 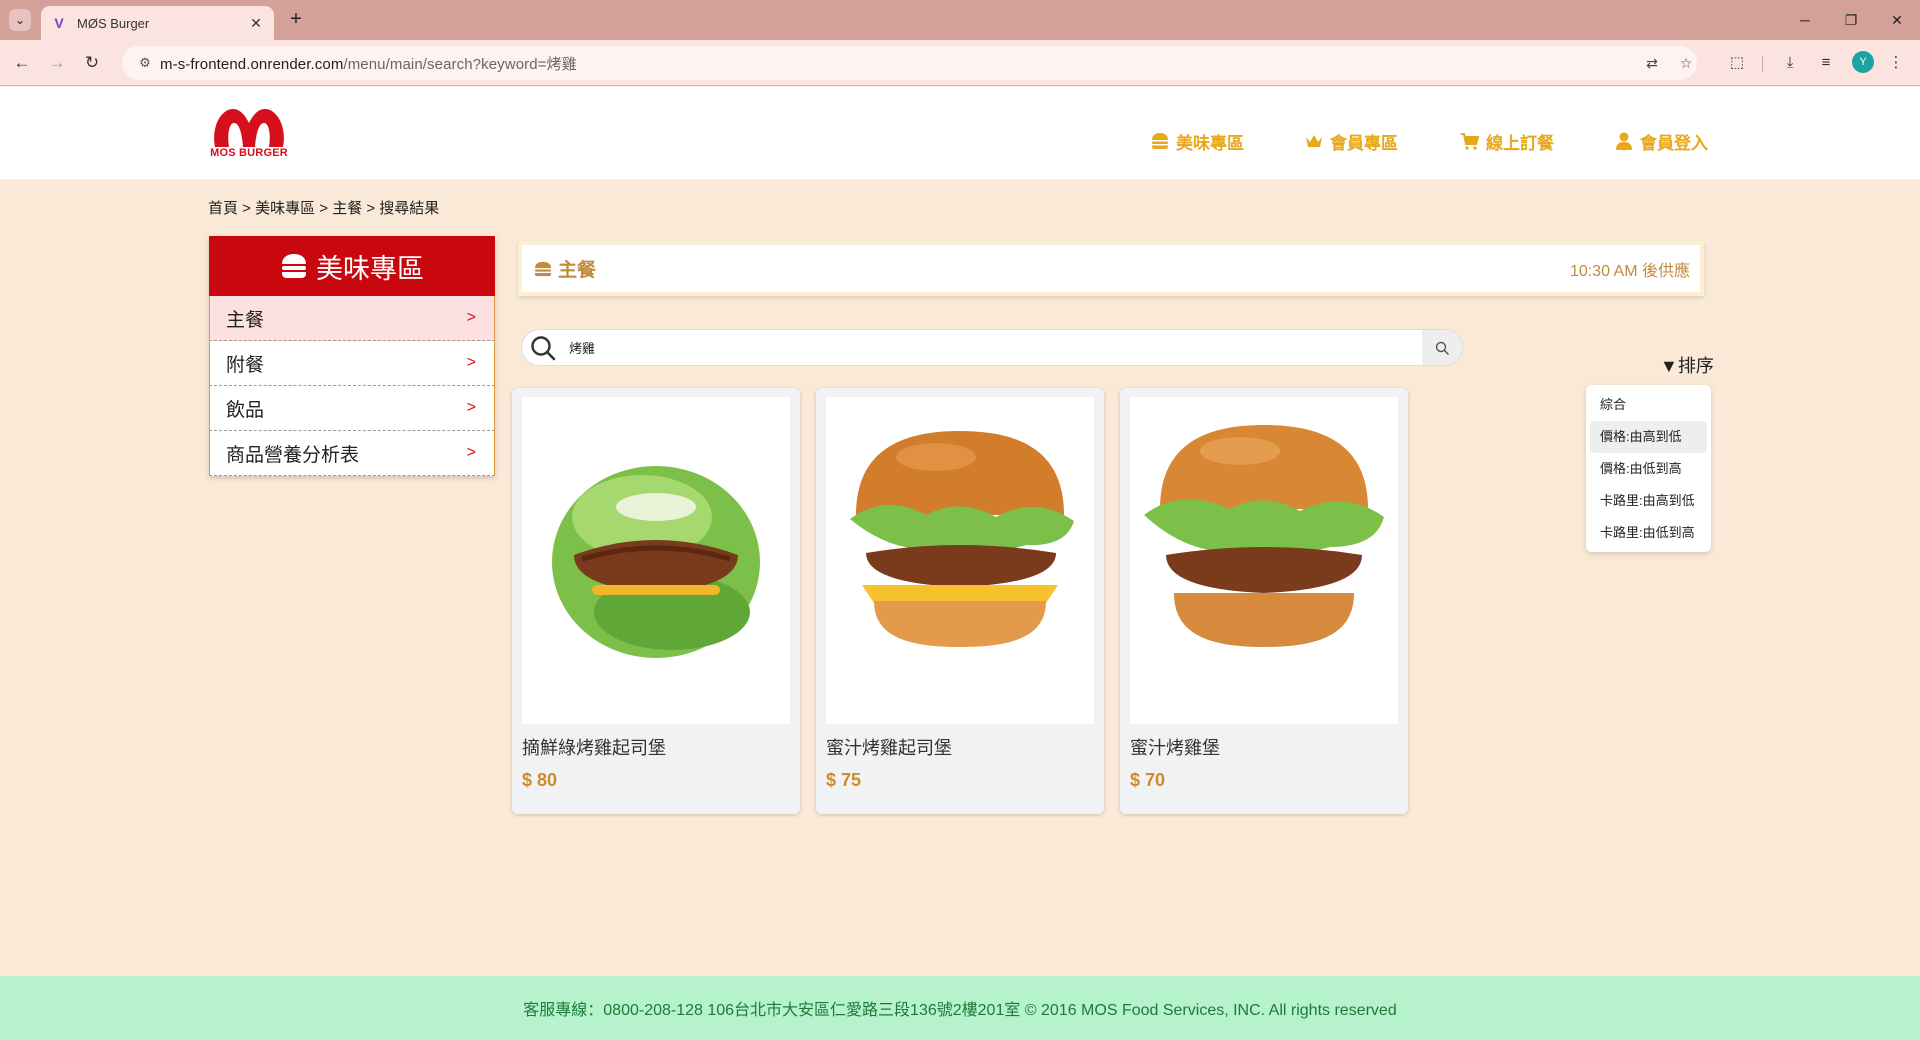 I want to click on product-price: $ 75, so click(x=844, y=780).